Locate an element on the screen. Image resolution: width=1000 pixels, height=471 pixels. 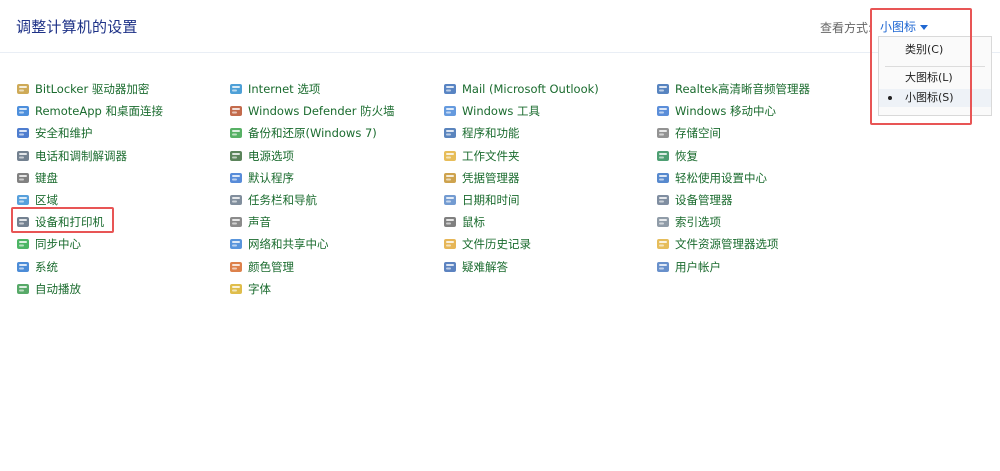
control-panel-item-label: 默认程序 is located at coordinates (271, 177).